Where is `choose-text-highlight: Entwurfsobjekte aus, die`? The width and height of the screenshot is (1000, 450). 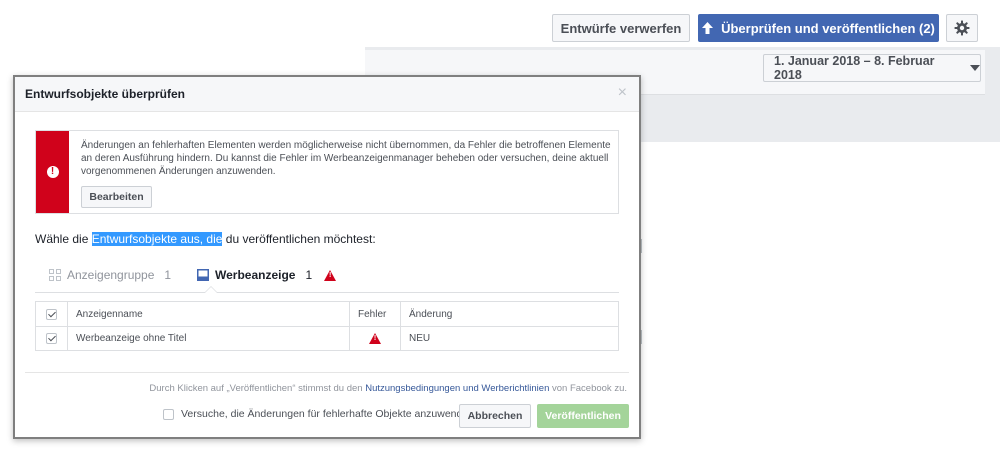 choose-text-highlight: Entwurfsobjekte aus, die is located at coordinates (157, 239).